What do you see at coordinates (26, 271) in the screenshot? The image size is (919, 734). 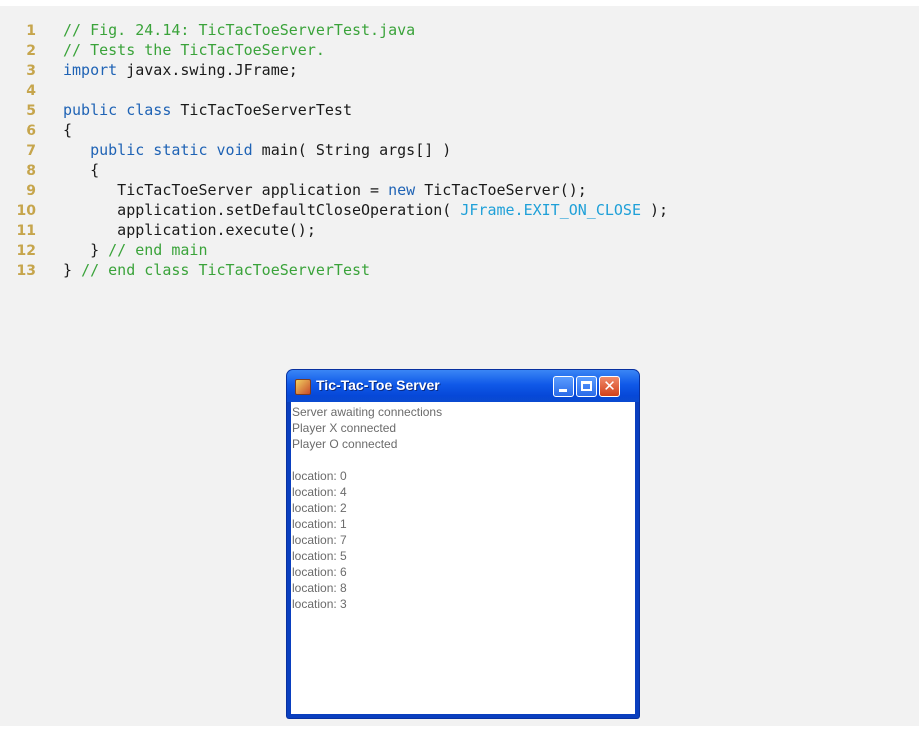 I see `line-number: 13` at bounding box center [26, 271].